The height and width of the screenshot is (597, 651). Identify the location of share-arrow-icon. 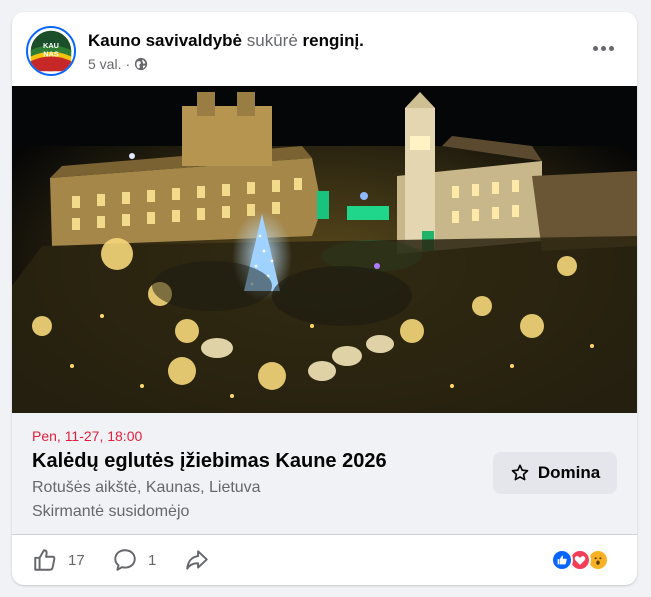
(197, 560).